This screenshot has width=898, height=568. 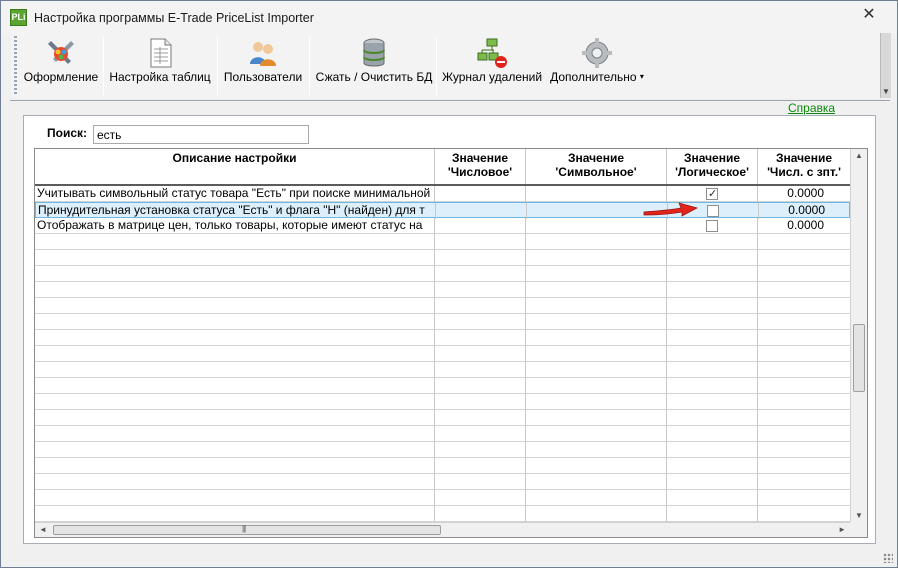 I want to click on header-symbolic: Значение 'Символьное', so click(x=596, y=166).